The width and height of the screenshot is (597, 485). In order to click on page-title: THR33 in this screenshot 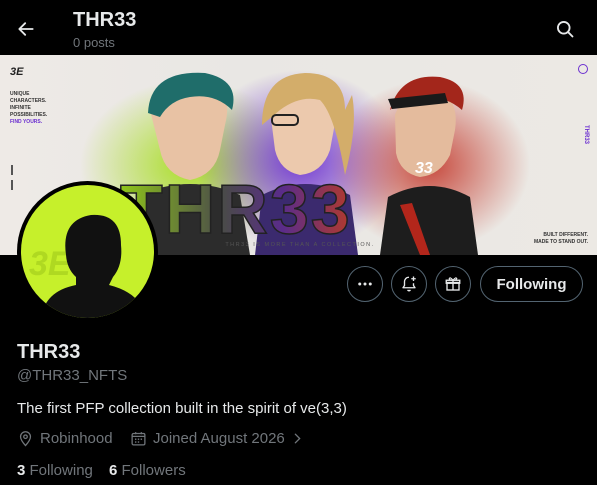, I will do `click(105, 20)`.